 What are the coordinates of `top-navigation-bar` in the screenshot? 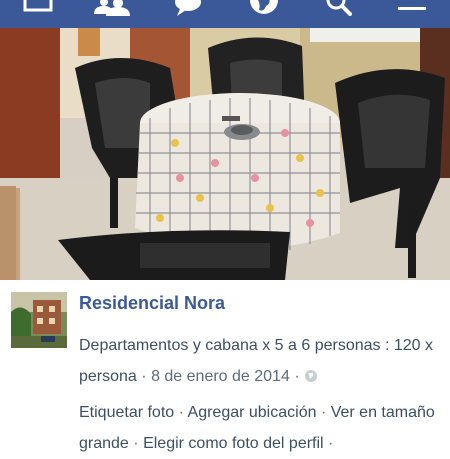 It's located at (225, 14).